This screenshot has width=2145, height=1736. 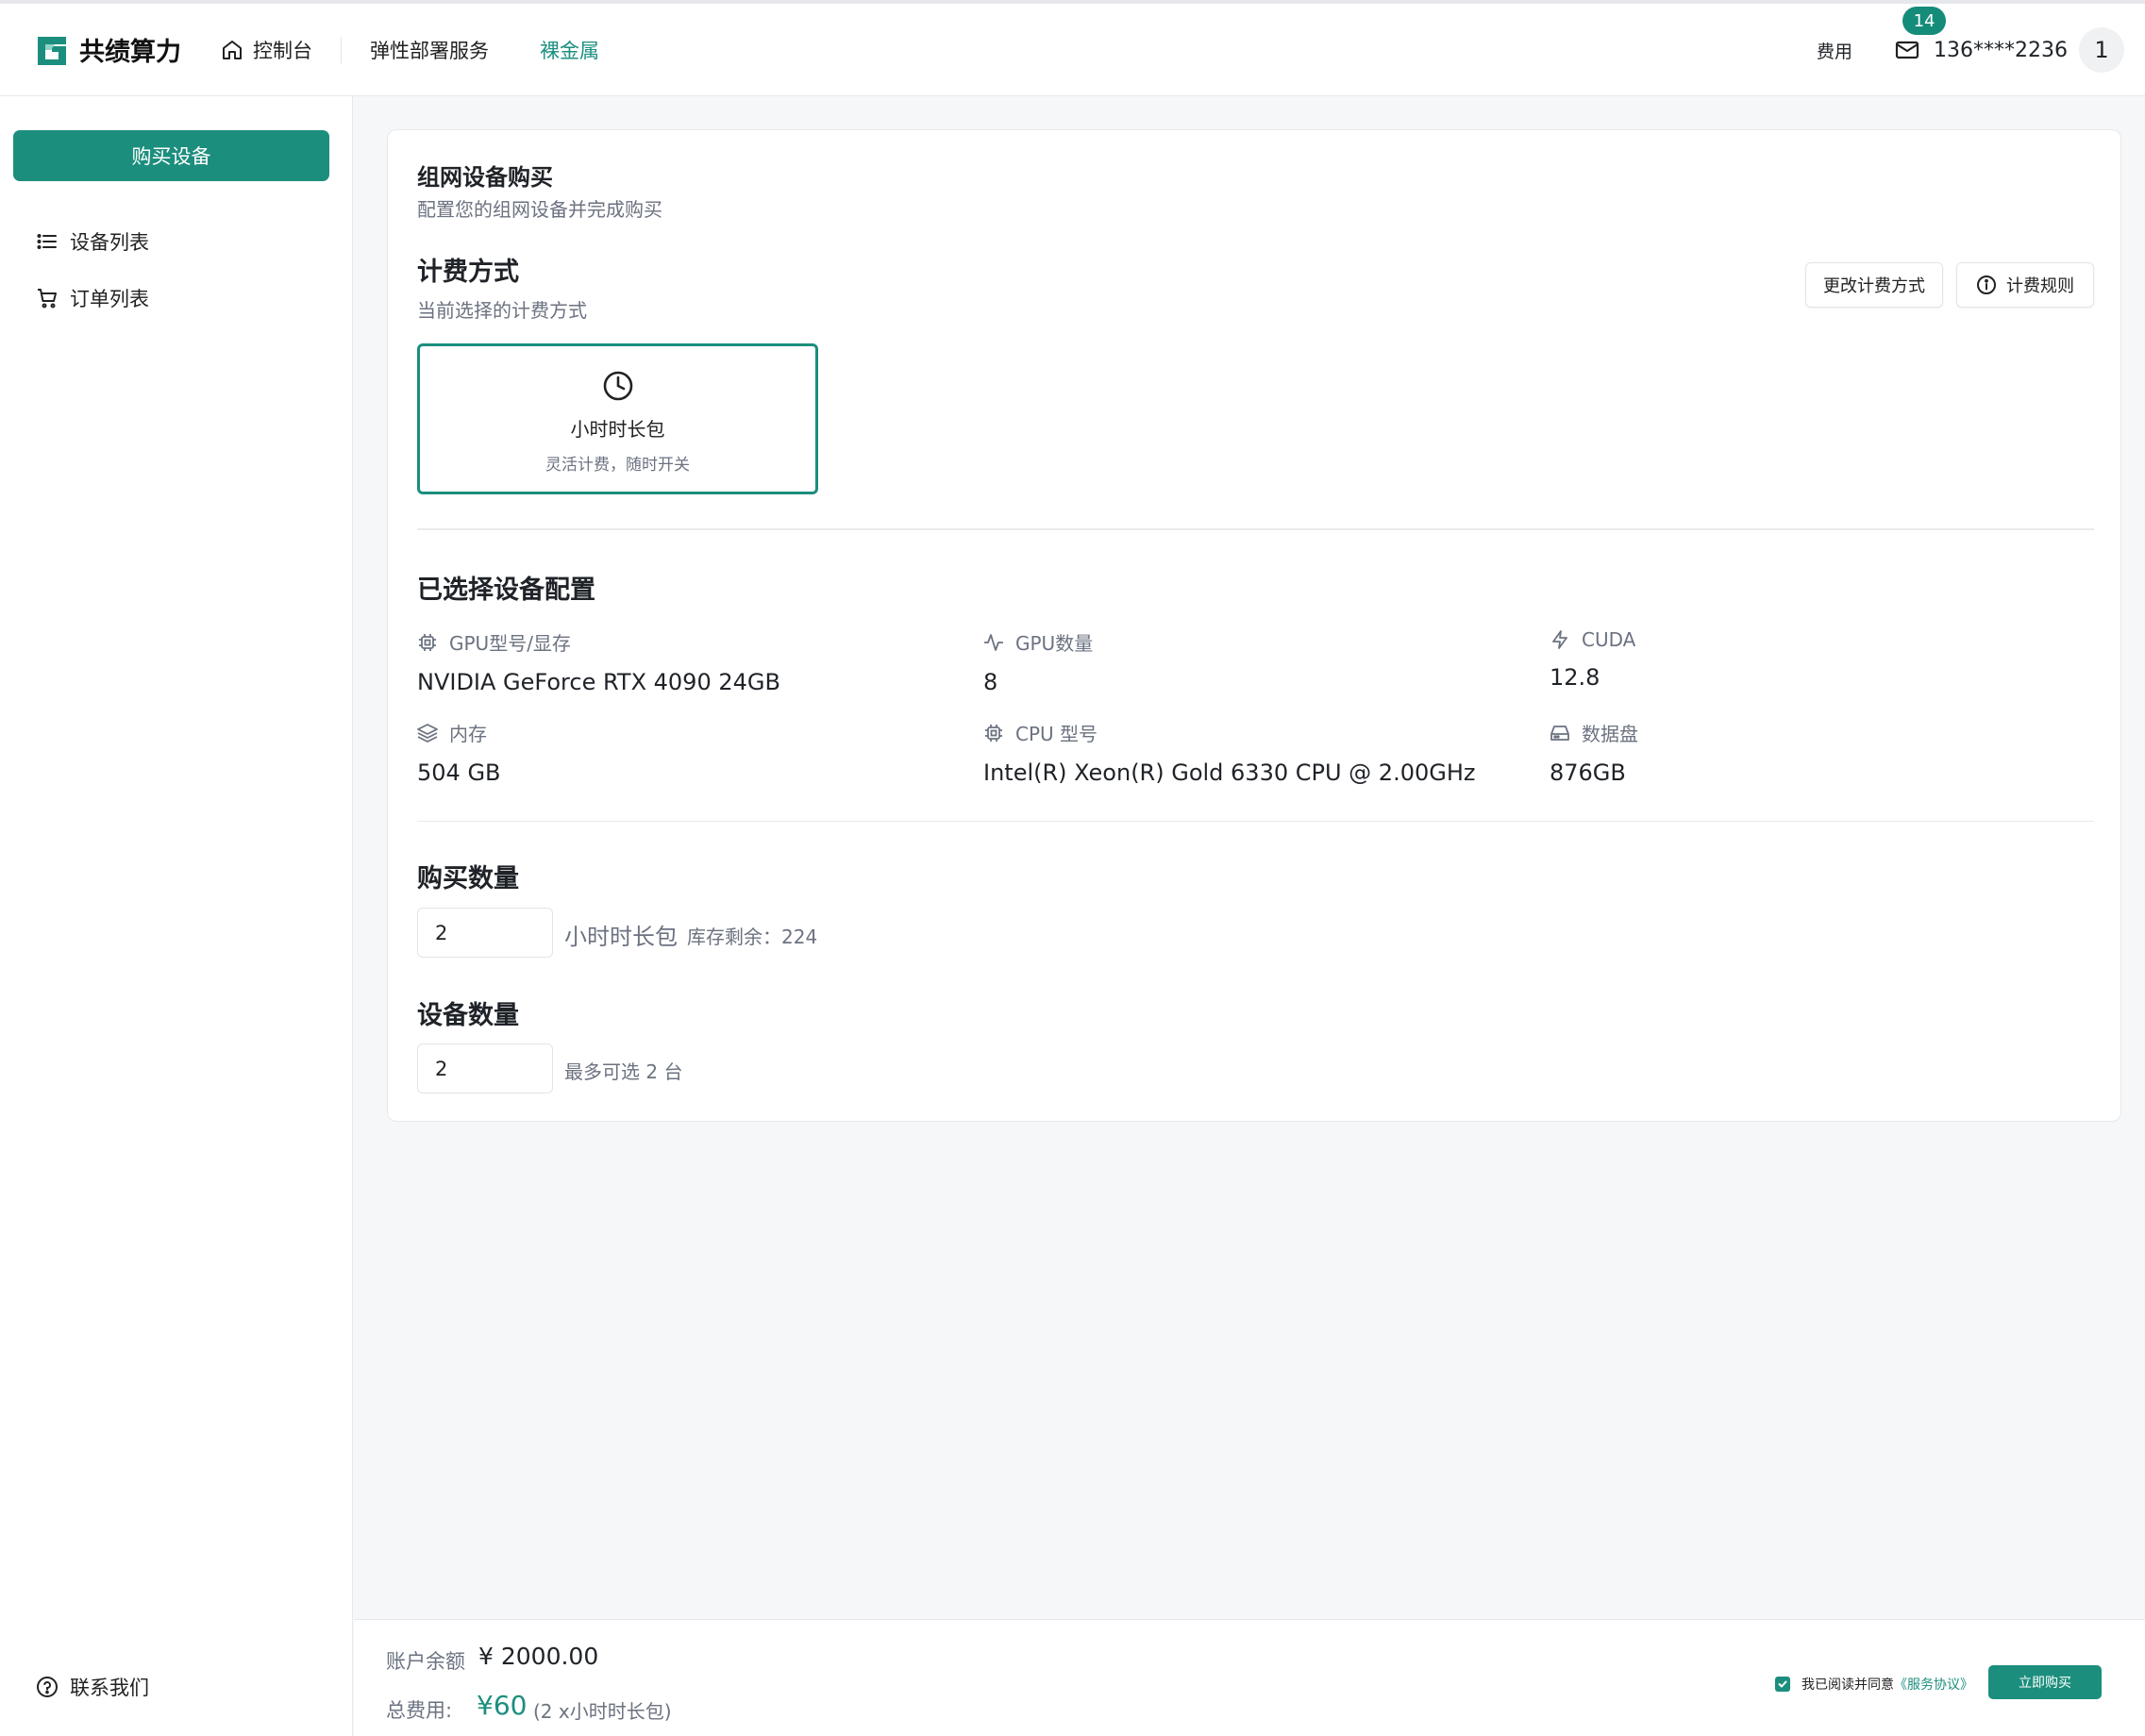 I want to click on spec-label: CUDA, so click(x=1609, y=640).